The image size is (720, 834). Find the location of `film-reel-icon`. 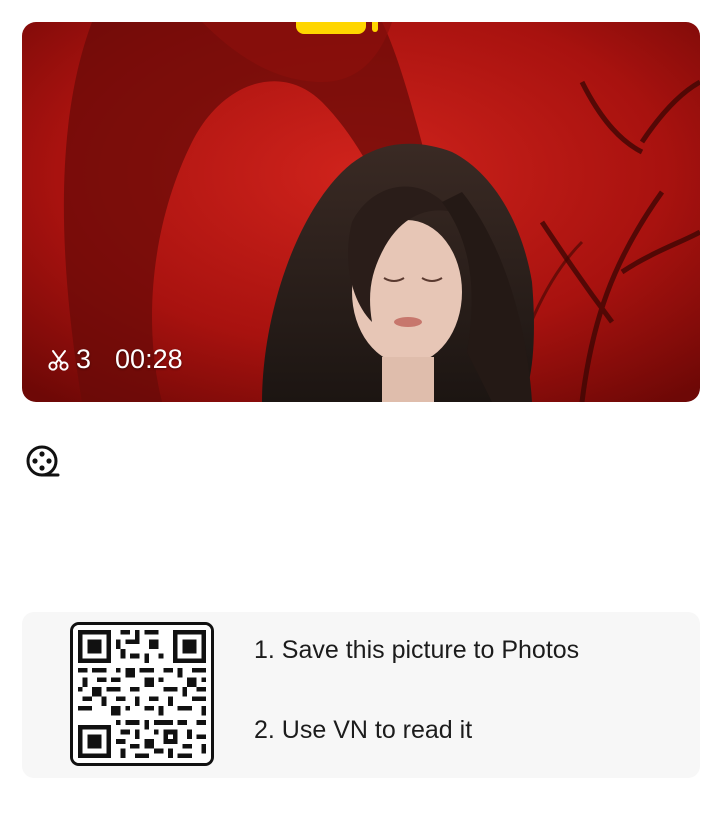

film-reel-icon is located at coordinates (43, 462).